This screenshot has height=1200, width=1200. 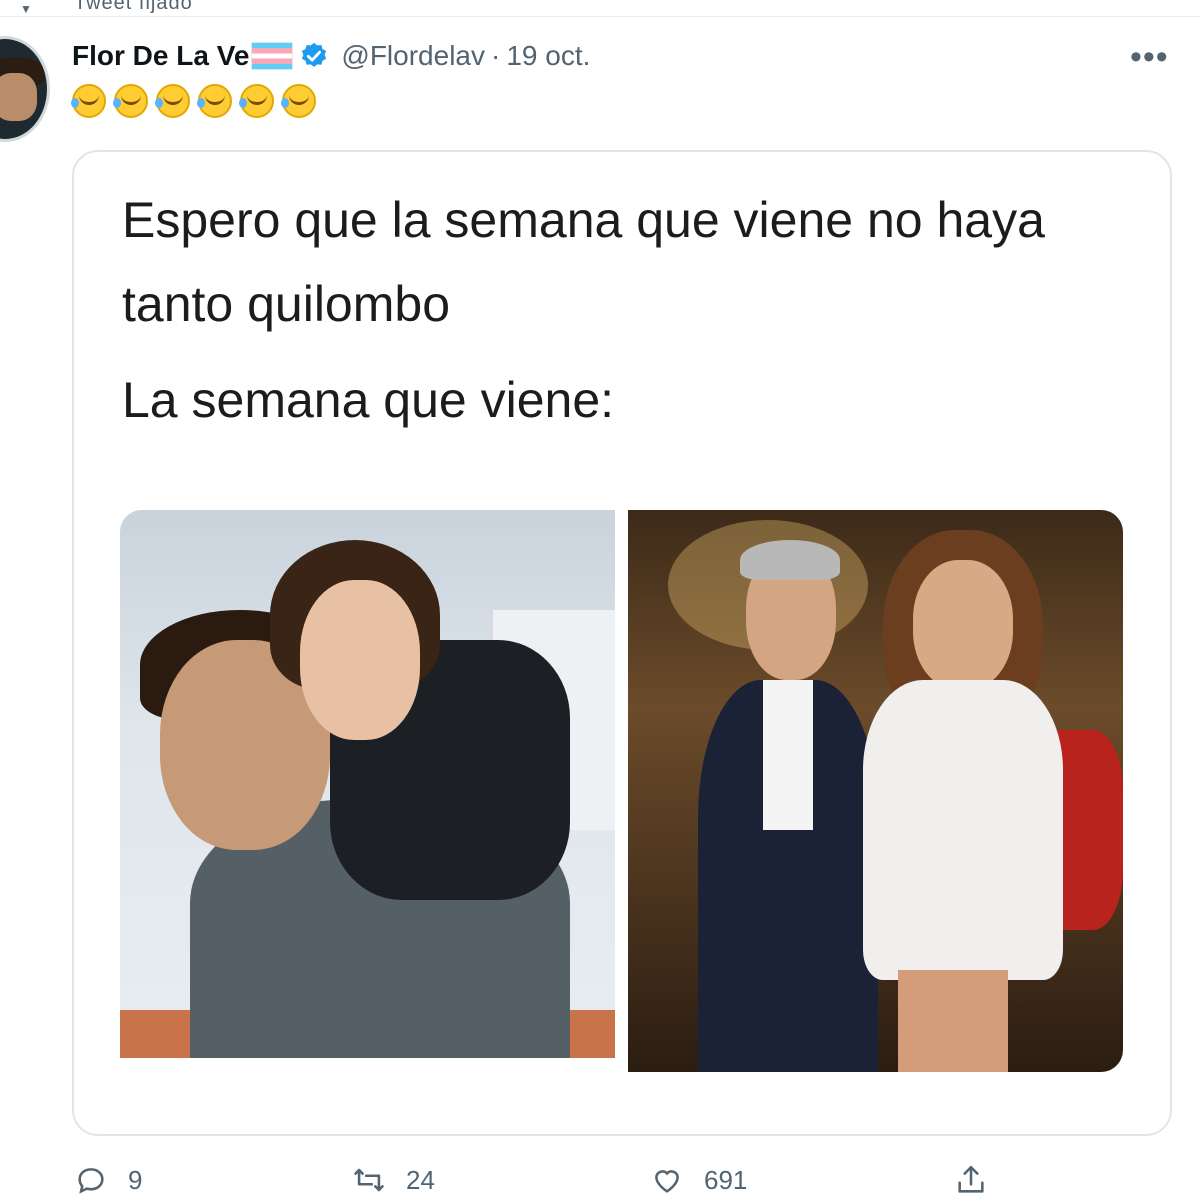 What do you see at coordinates (193, 101) in the screenshot?
I see `tweet-text-emojis` at bounding box center [193, 101].